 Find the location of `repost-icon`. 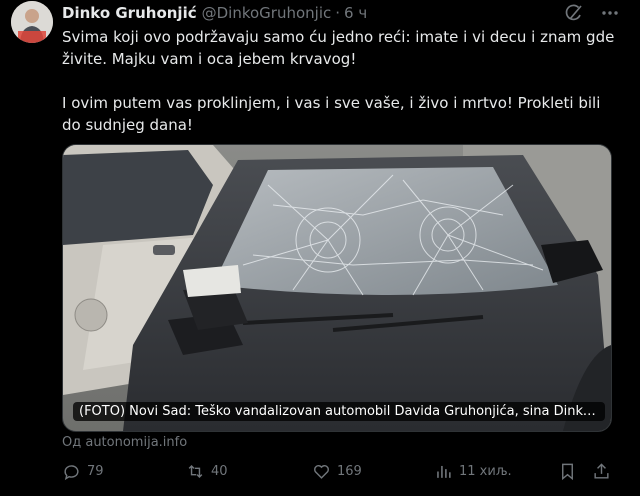

repost-icon is located at coordinates (195, 471).